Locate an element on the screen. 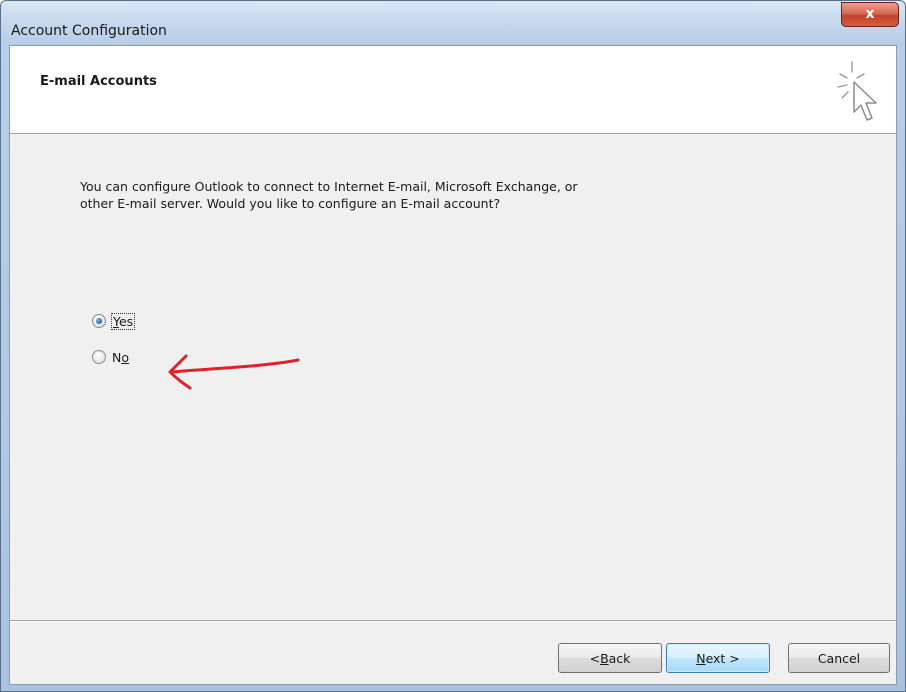 The height and width of the screenshot is (692, 906). radio-yes-text: es is located at coordinates (126, 321).